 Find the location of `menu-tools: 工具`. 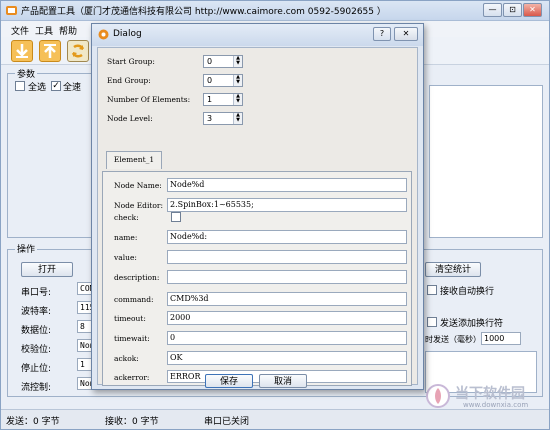

menu-tools: 工具 is located at coordinates (44, 30).